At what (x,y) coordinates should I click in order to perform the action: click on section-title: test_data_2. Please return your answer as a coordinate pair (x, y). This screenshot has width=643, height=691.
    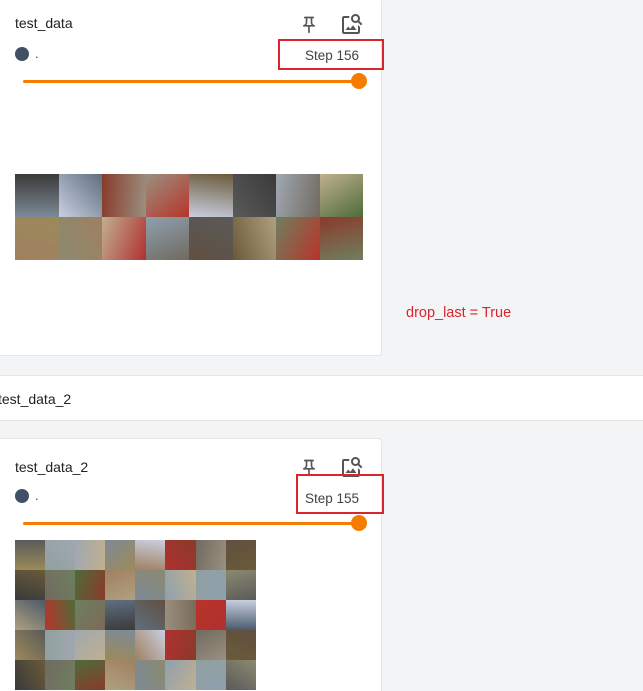
    Looking at the image, I should click on (36, 399).